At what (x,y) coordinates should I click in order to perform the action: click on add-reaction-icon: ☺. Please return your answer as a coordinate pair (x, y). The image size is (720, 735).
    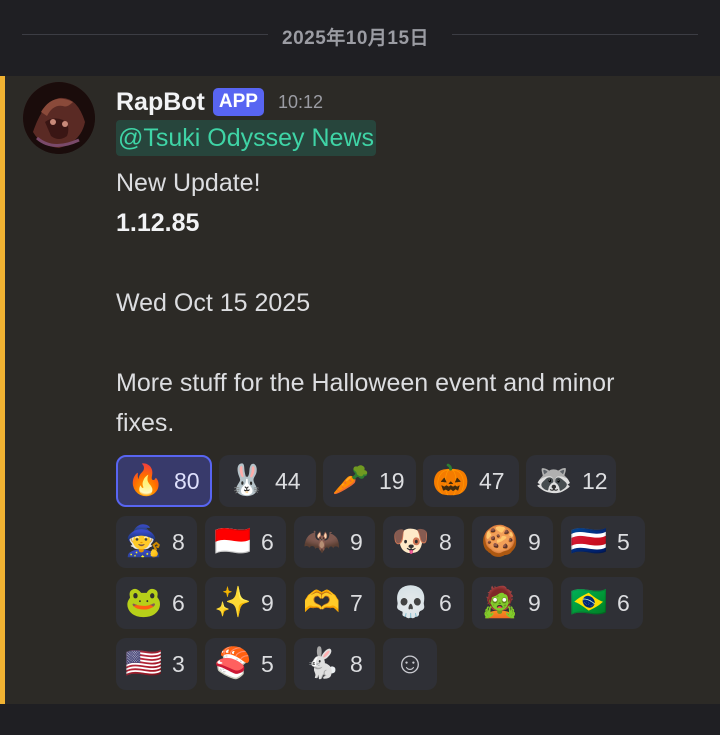
    Looking at the image, I should click on (410, 663).